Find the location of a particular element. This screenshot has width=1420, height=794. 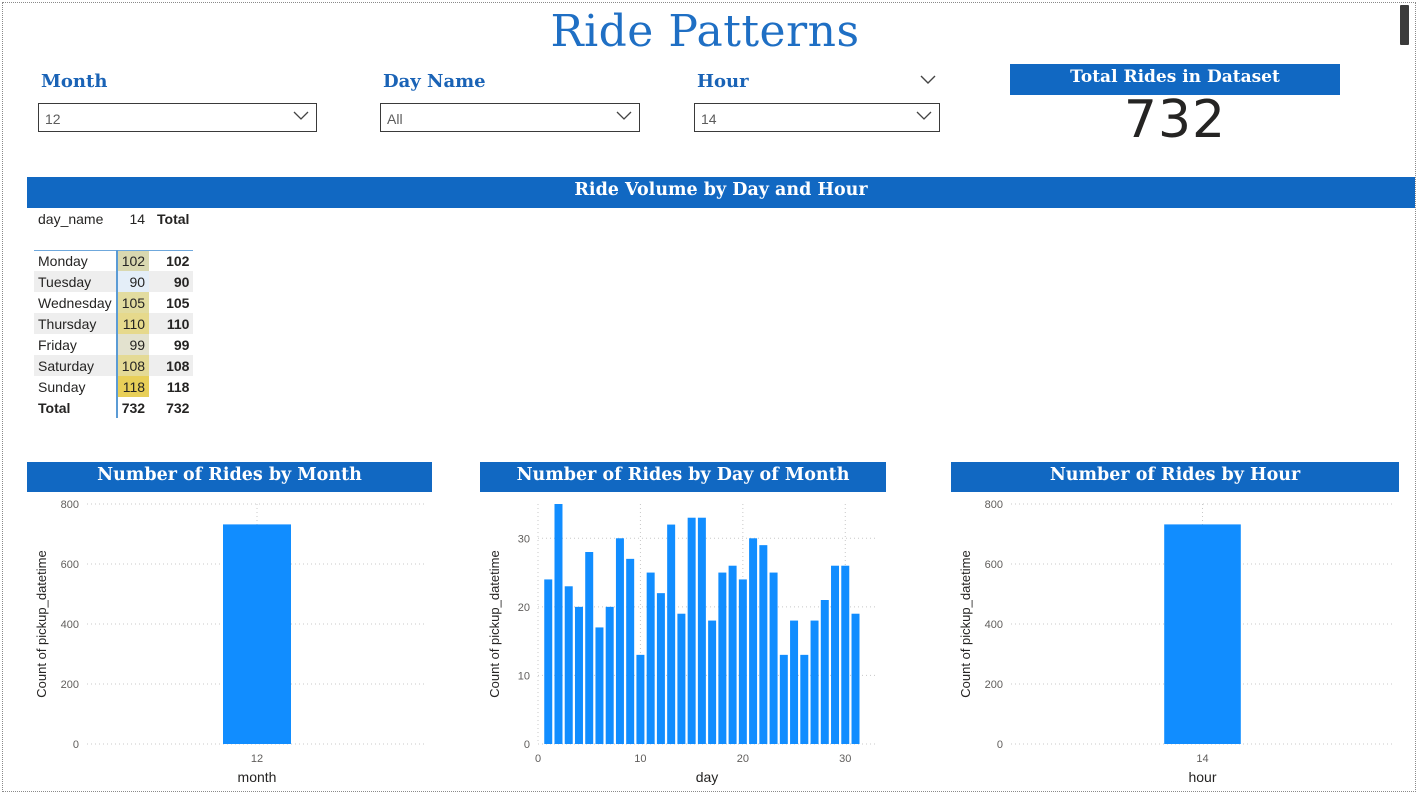

matrix-row-label: Thursday is located at coordinates (67, 323).